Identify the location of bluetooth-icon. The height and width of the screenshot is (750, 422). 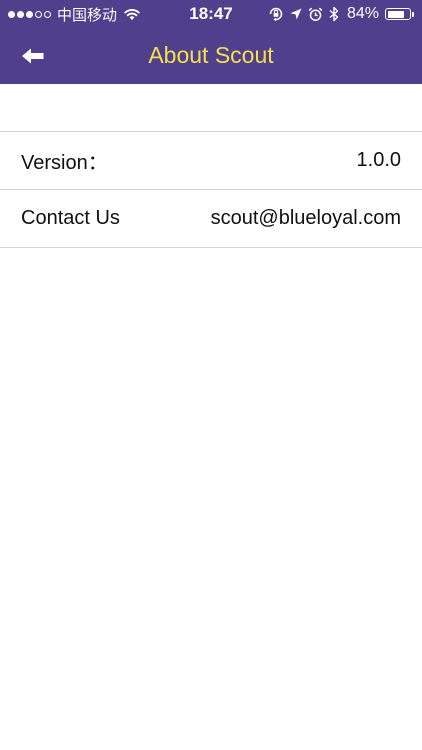
(334, 14).